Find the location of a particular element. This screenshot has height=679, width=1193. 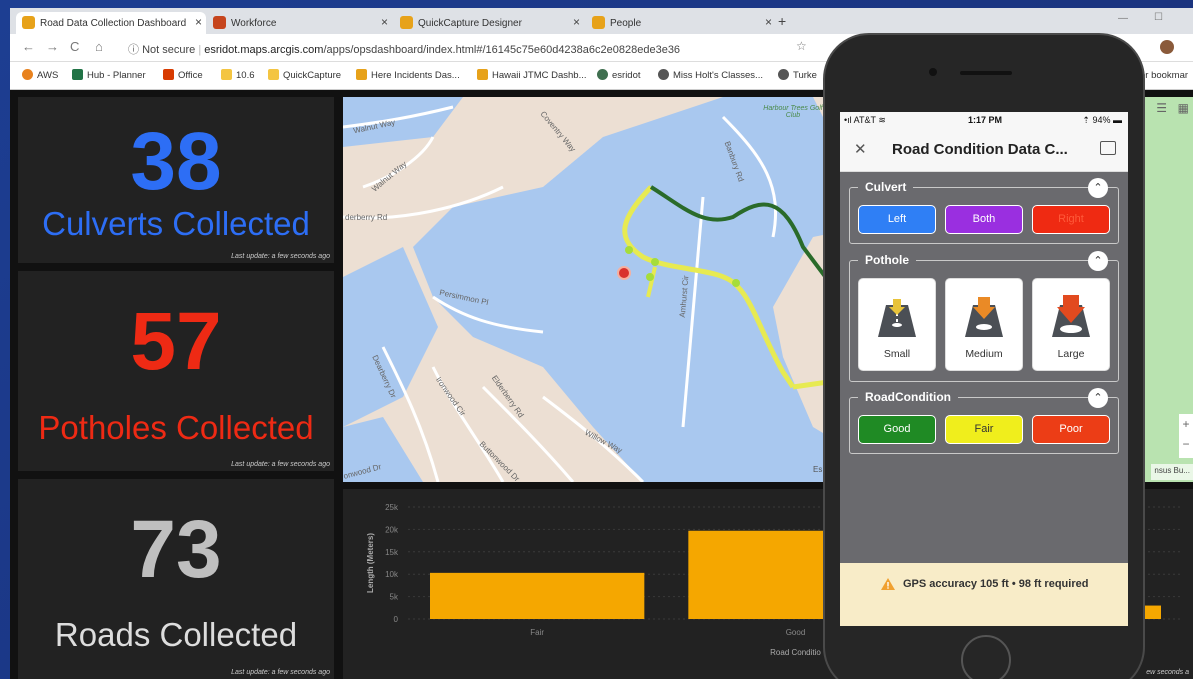

list-icon: ☰ is located at coordinates (1161, 108).